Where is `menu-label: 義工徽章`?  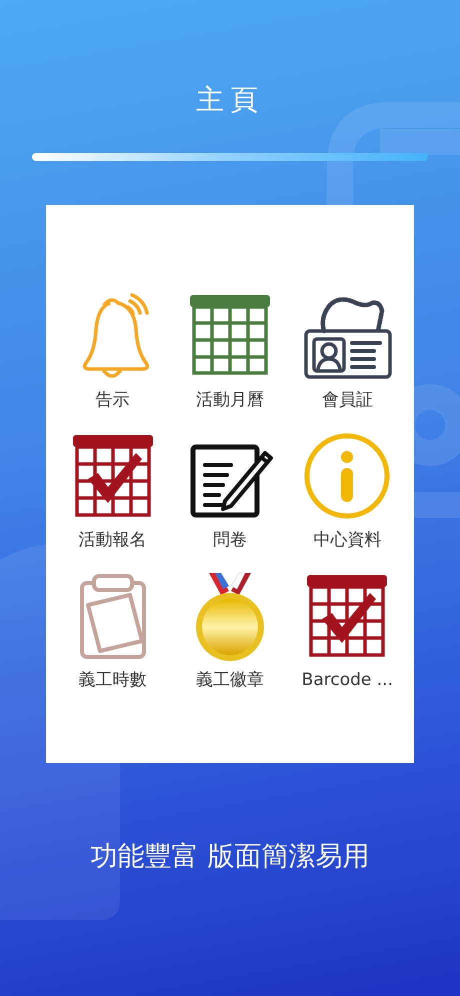
menu-label: 義工徽章 is located at coordinates (230, 680).